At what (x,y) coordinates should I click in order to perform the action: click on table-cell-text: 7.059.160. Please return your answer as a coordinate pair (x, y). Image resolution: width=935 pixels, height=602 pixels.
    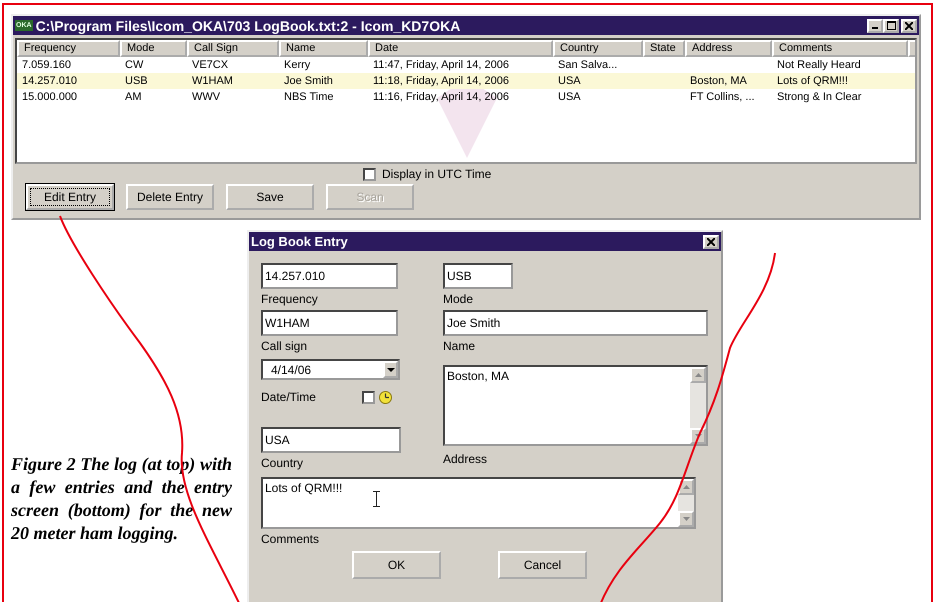
    Looking at the image, I should click on (46, 65).